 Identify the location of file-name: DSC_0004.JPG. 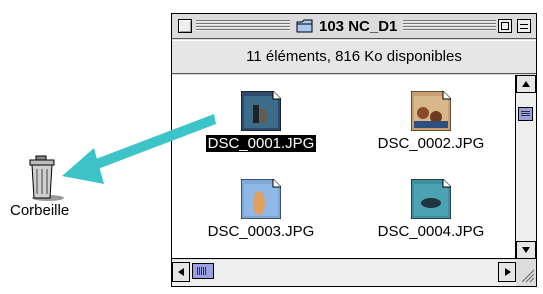
(431, 231).